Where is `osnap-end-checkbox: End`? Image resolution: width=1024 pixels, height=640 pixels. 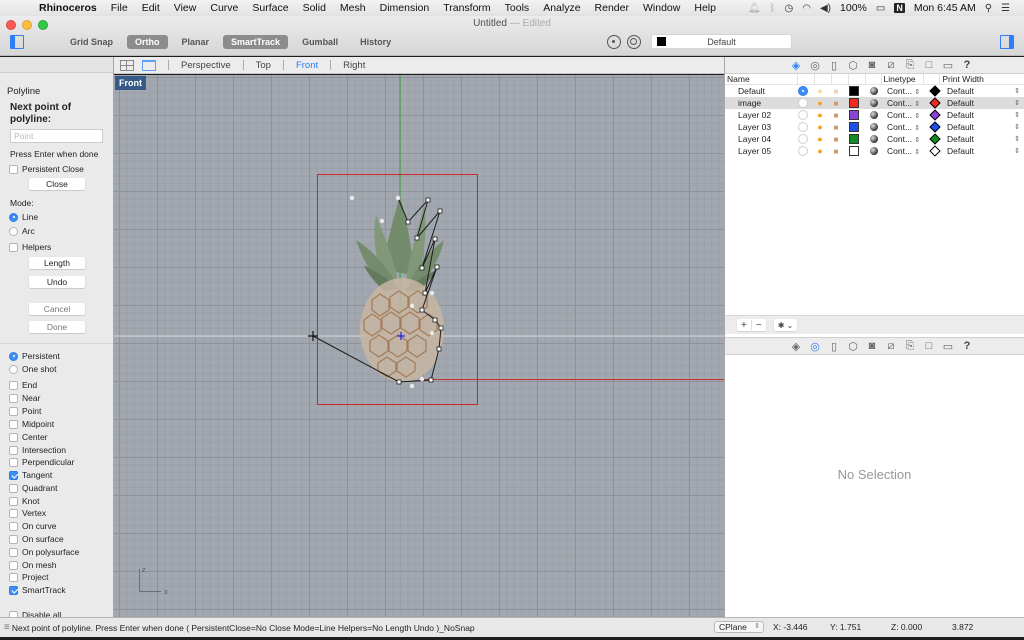
osnap-end-checkbox: End is located at coordinates (23, 385).